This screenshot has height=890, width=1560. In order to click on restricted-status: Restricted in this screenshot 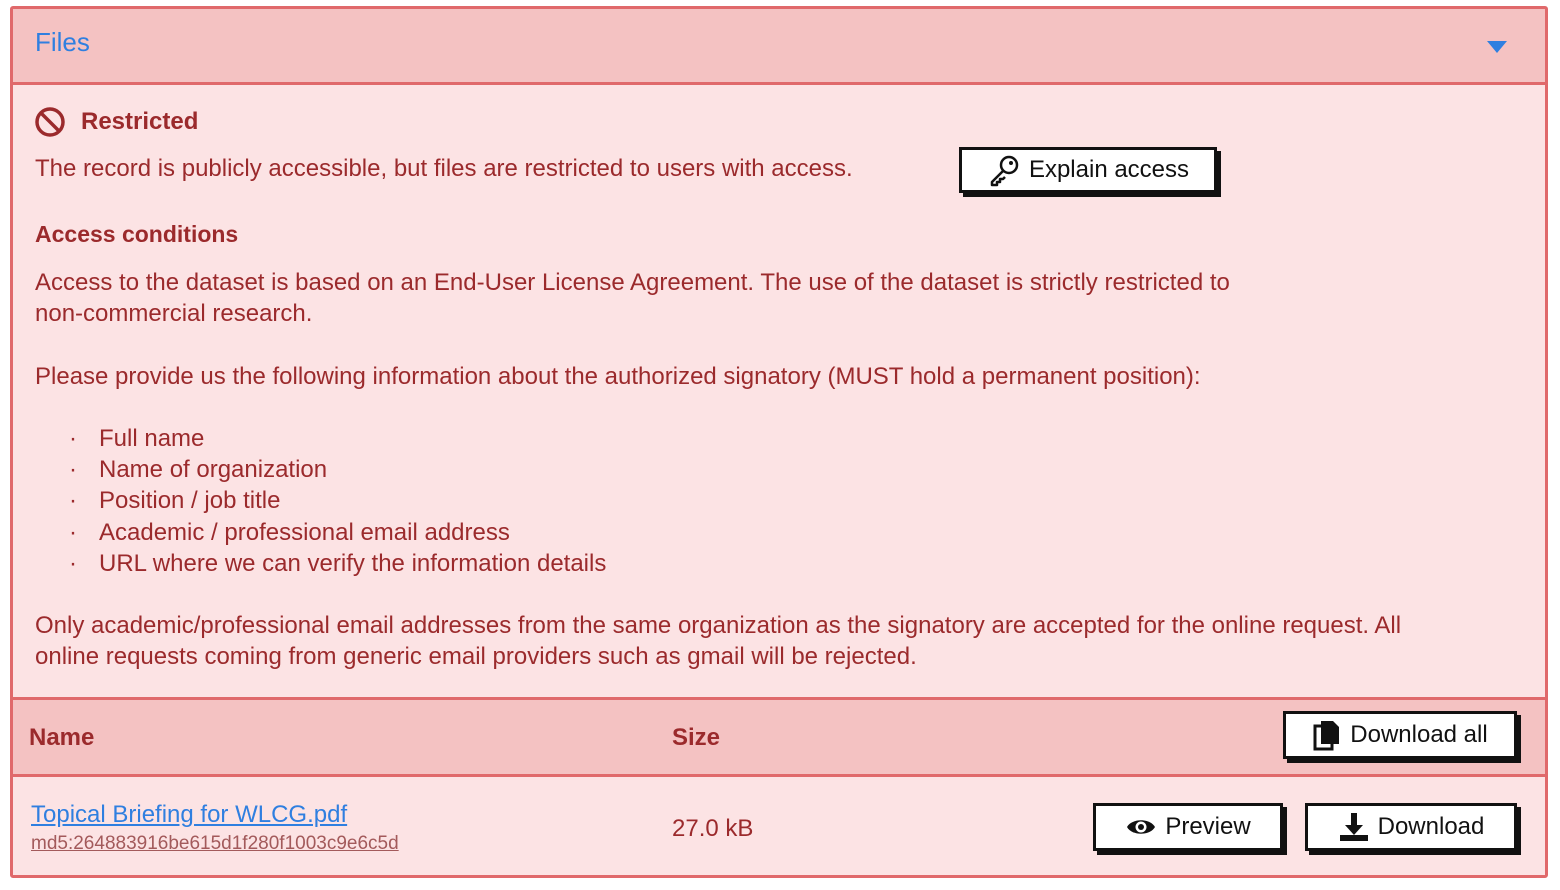, I will do `click(115, 122)`.